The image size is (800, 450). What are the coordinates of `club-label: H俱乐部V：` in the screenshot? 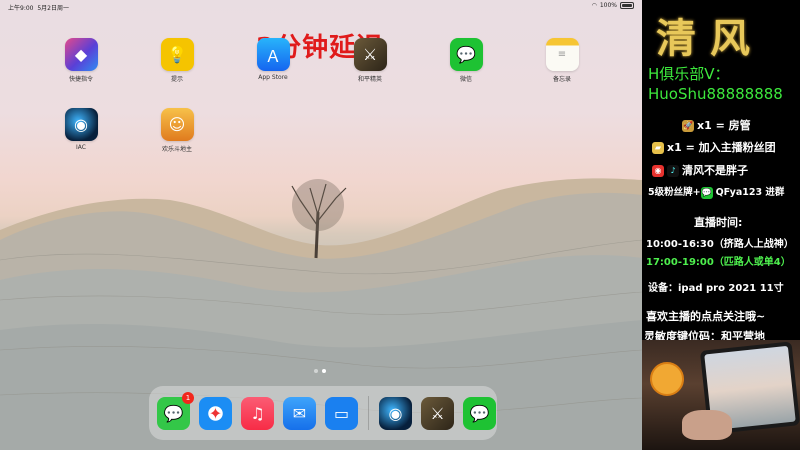 It's located at (689, 74).